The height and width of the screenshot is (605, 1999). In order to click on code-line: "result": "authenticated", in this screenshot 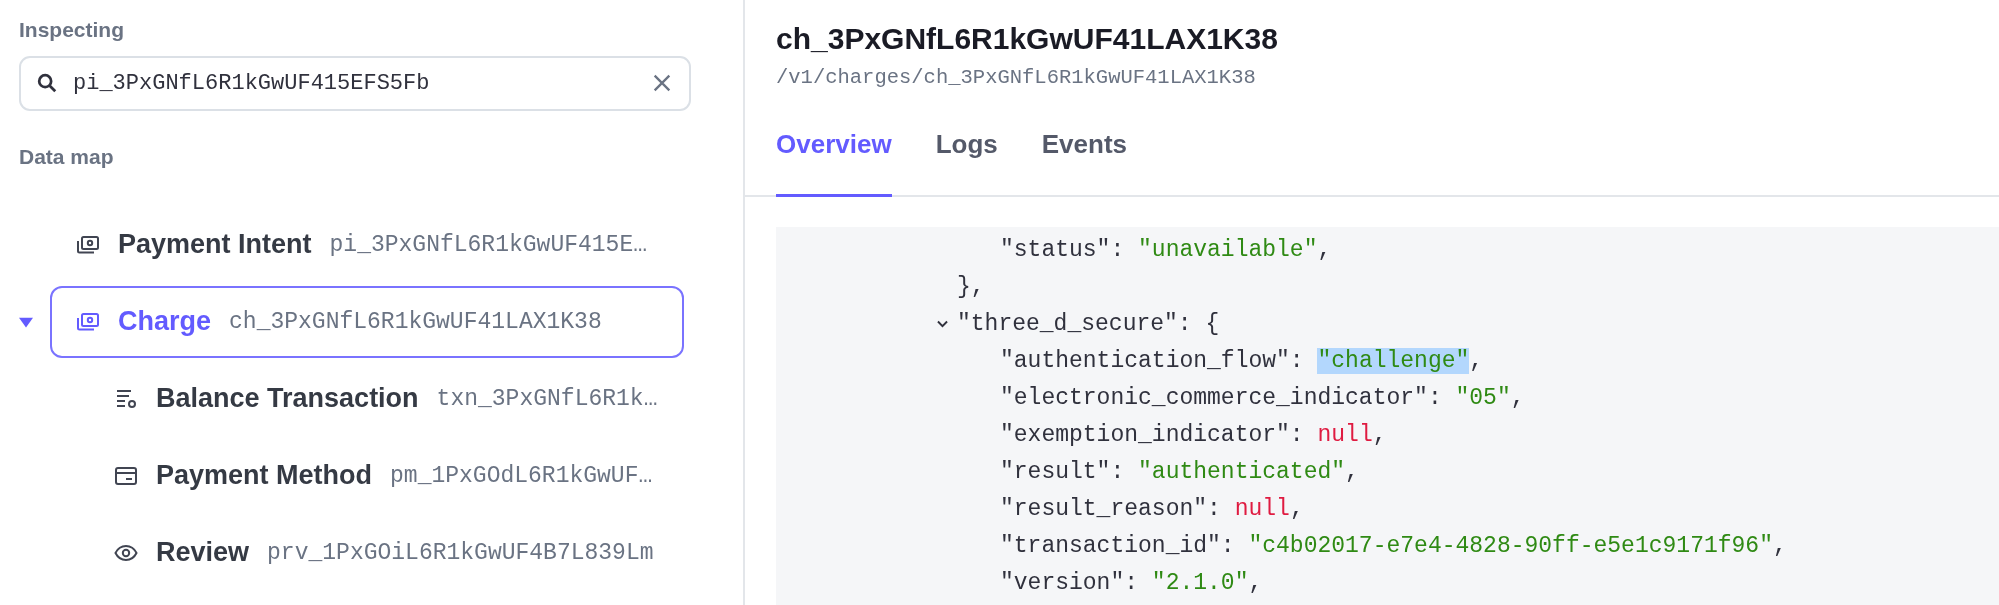, I will do `click(1179, 471)`.